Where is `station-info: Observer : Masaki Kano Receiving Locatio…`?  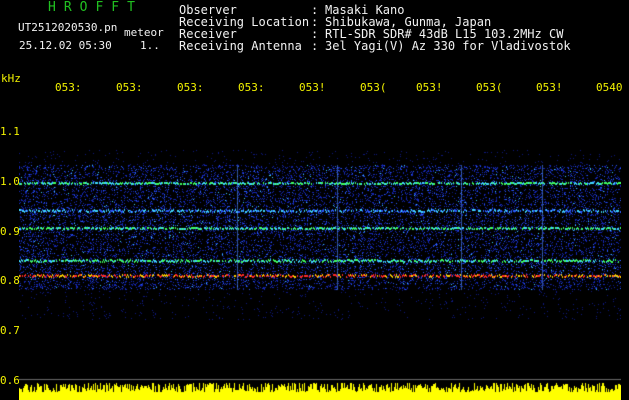
station-info: Observer : Masaki Kano Receiving Locatio… is located at coordinates (375, 28).